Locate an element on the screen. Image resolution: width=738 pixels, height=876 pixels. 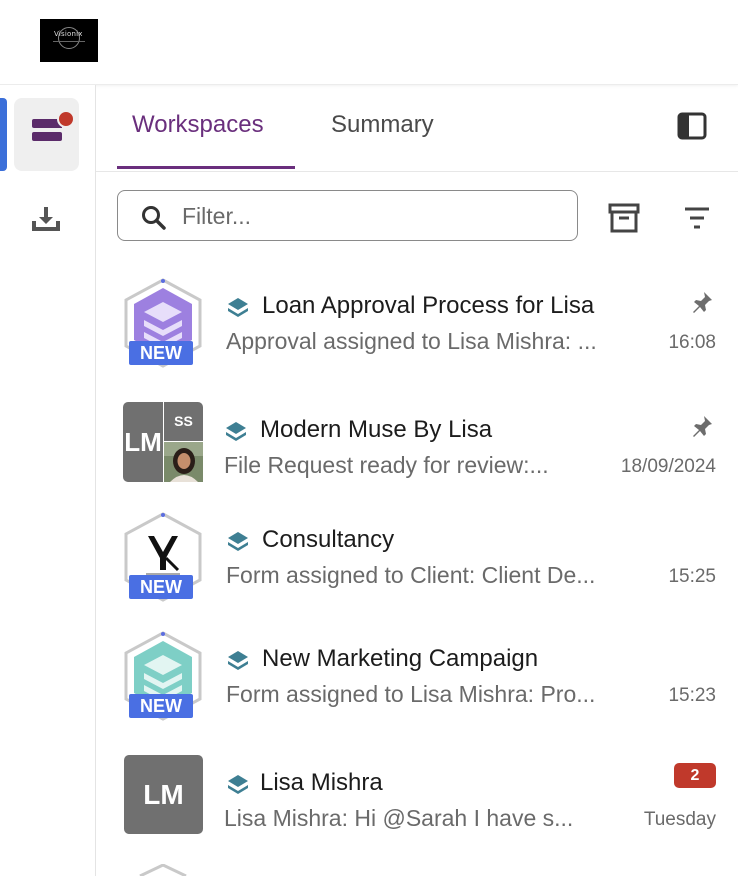
download-icon is located at coordinates (46, 219).